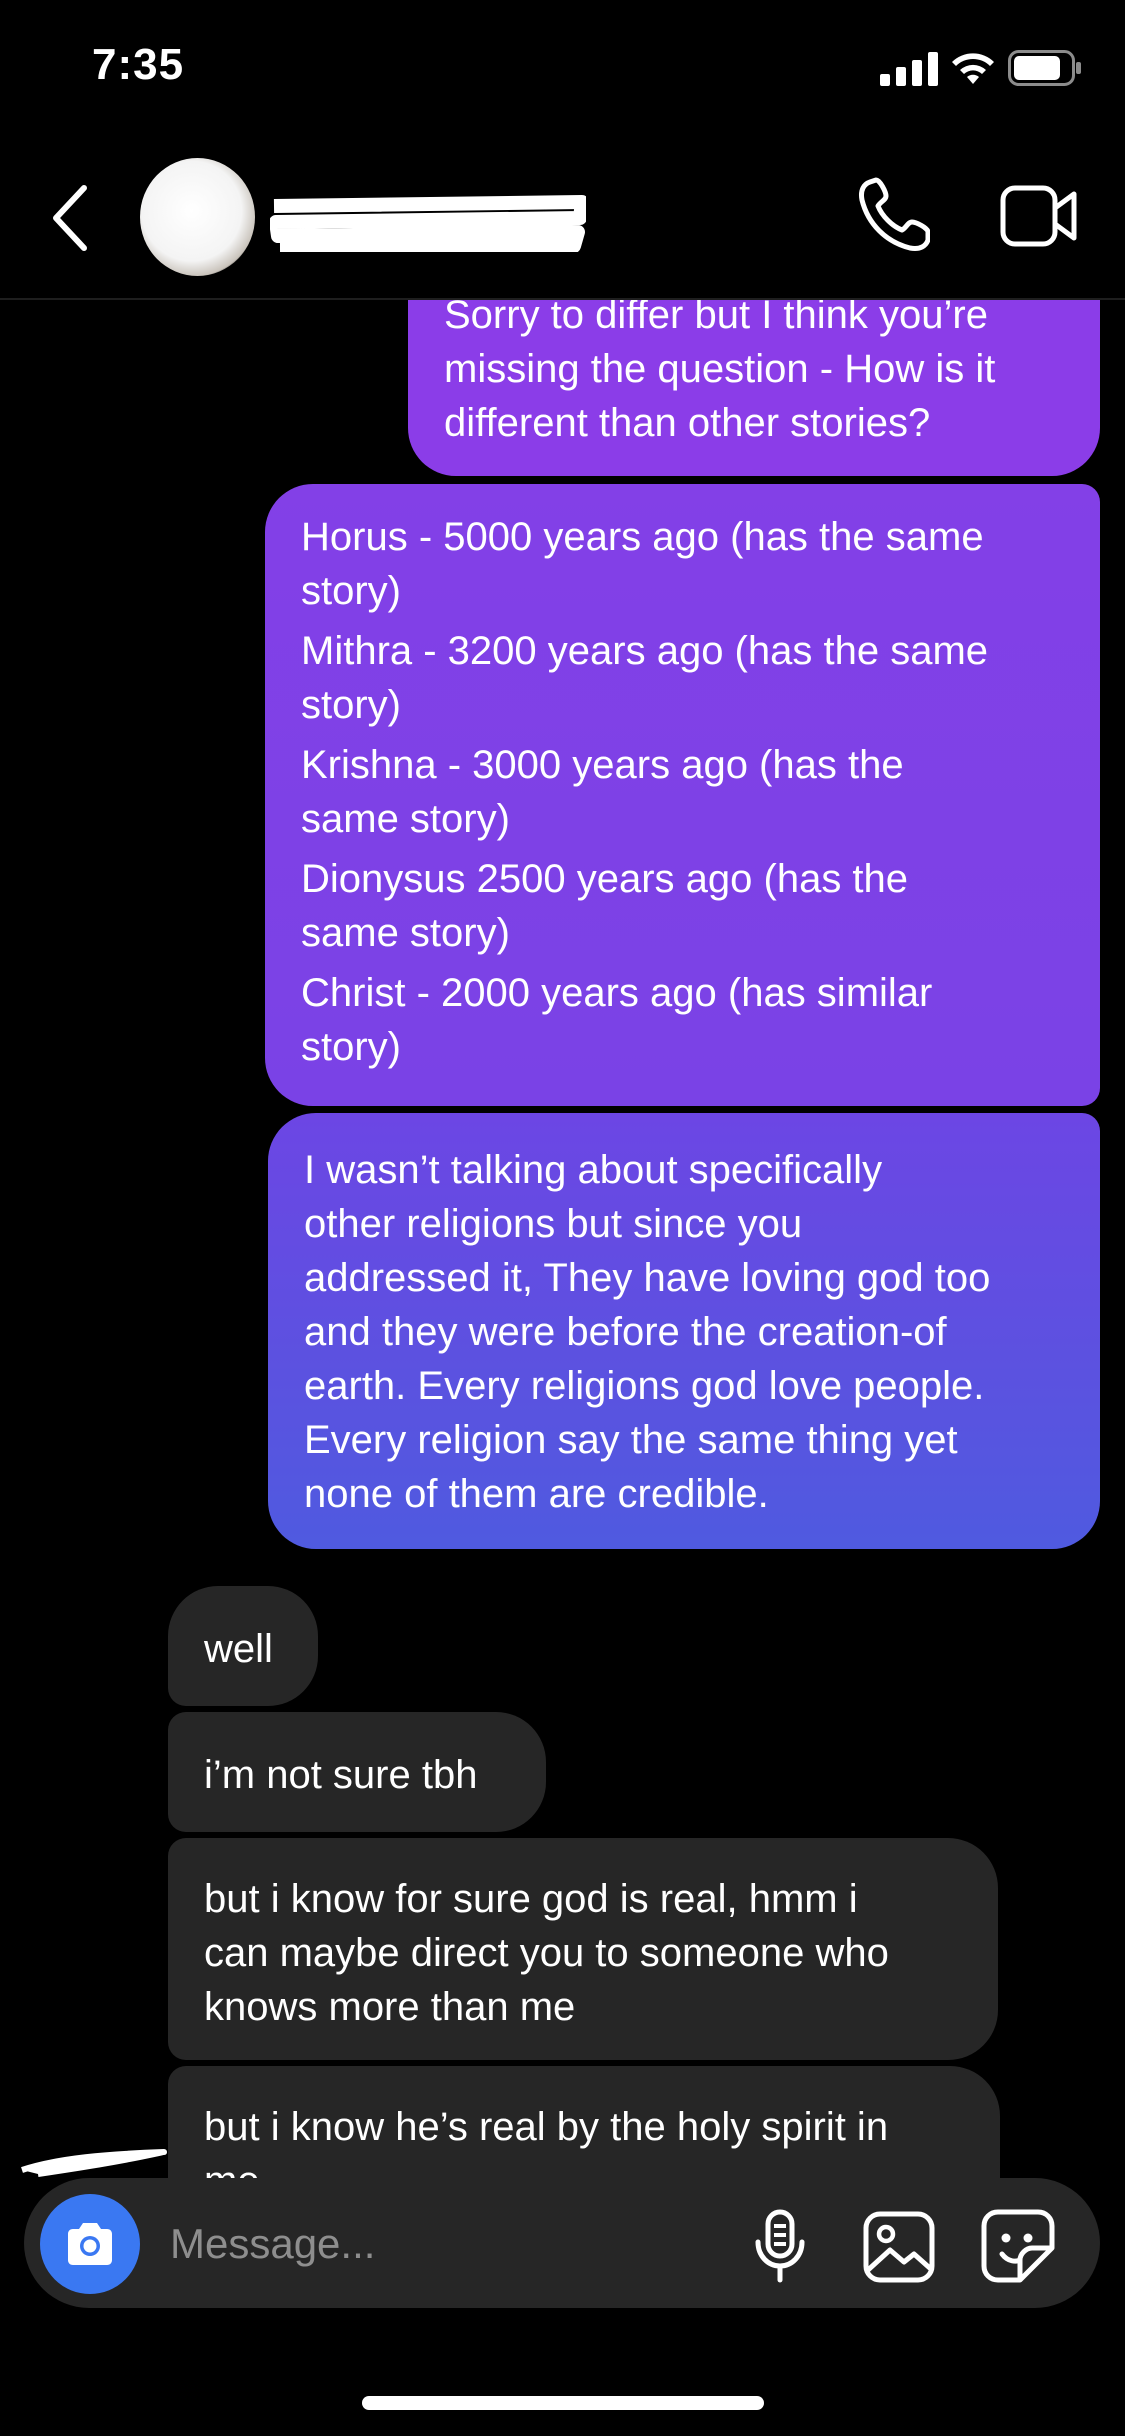 The width and height of the screenshot is (1125, 2436). Describe the element at coordinates (1018, 2246) in the screenshot. I see `sticker-icon` at that location.